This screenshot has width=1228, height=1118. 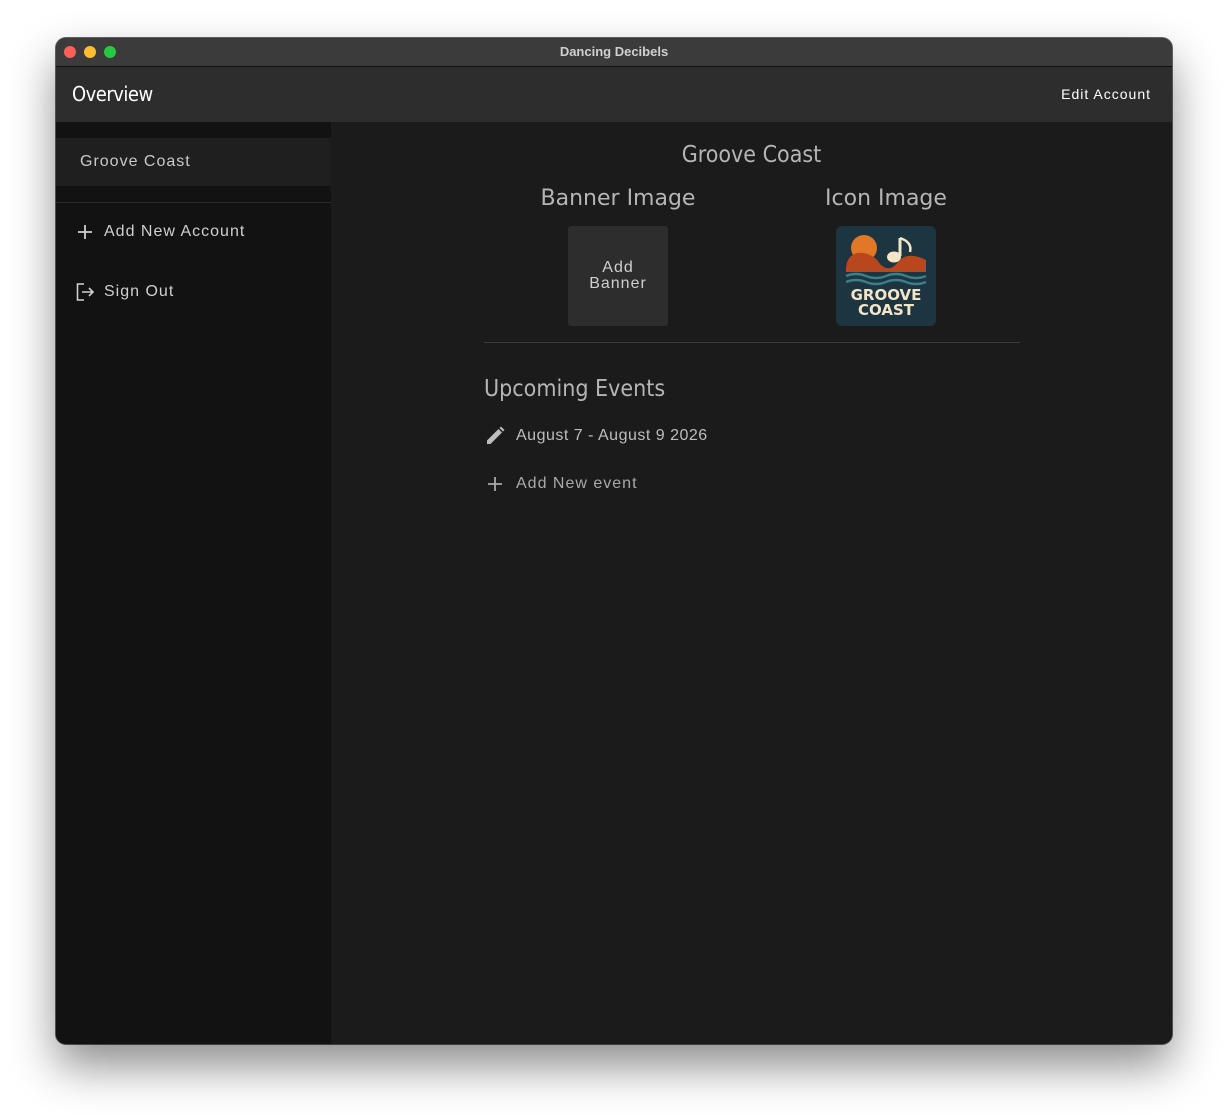 What do you see at coordinates (577, 483) in the screenshot?
I see `add-new-event-label: Add New event` at bounding box center [577, 483].